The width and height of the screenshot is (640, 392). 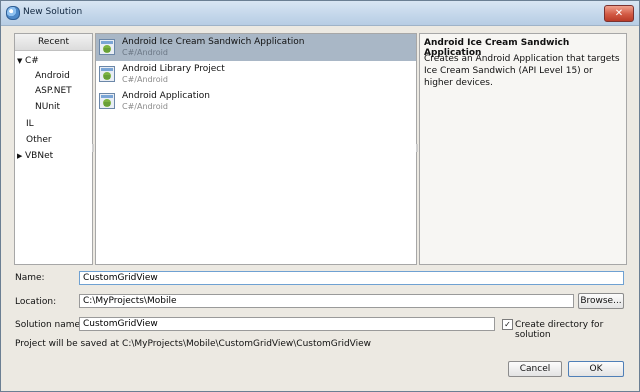 I want to click on template-item-library: Android Library Project C#/Android, so click(x=256, y=74).